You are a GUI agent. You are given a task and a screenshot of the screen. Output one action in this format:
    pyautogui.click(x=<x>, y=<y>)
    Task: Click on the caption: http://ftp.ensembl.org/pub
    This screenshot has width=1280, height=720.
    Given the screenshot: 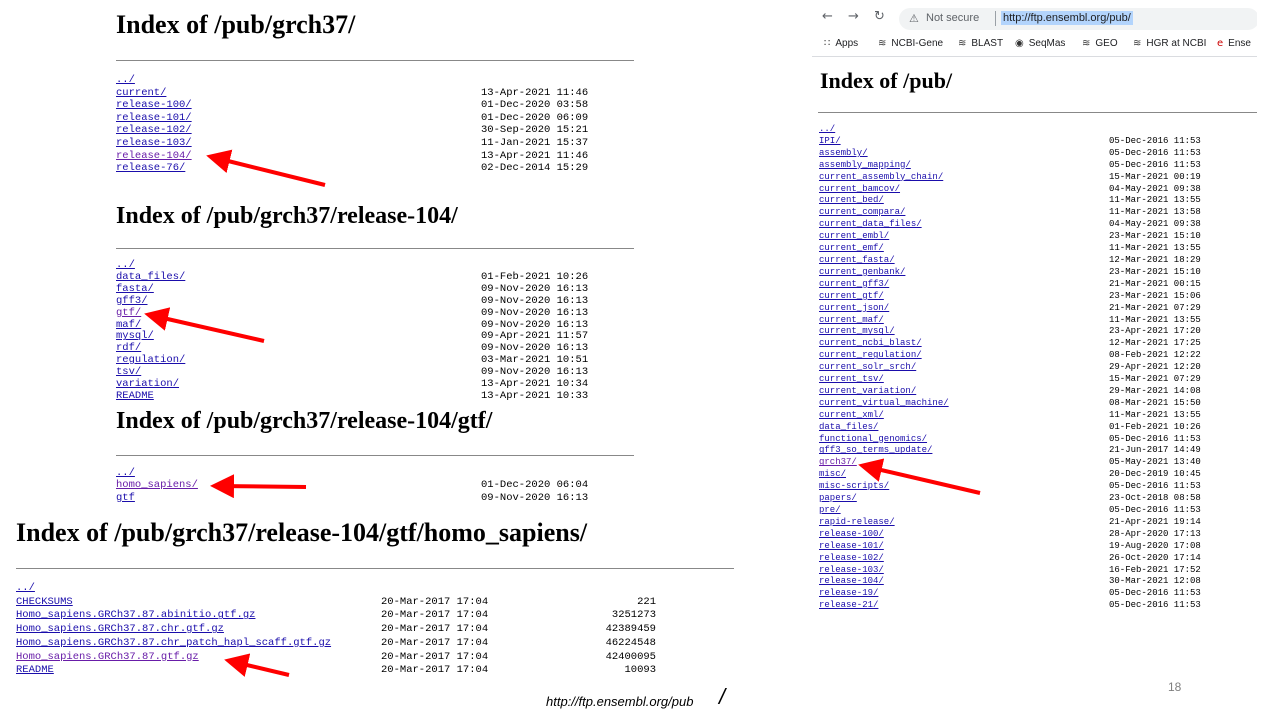 What is the action you would take?
    pyautogui.click(x=620, y=701)
    